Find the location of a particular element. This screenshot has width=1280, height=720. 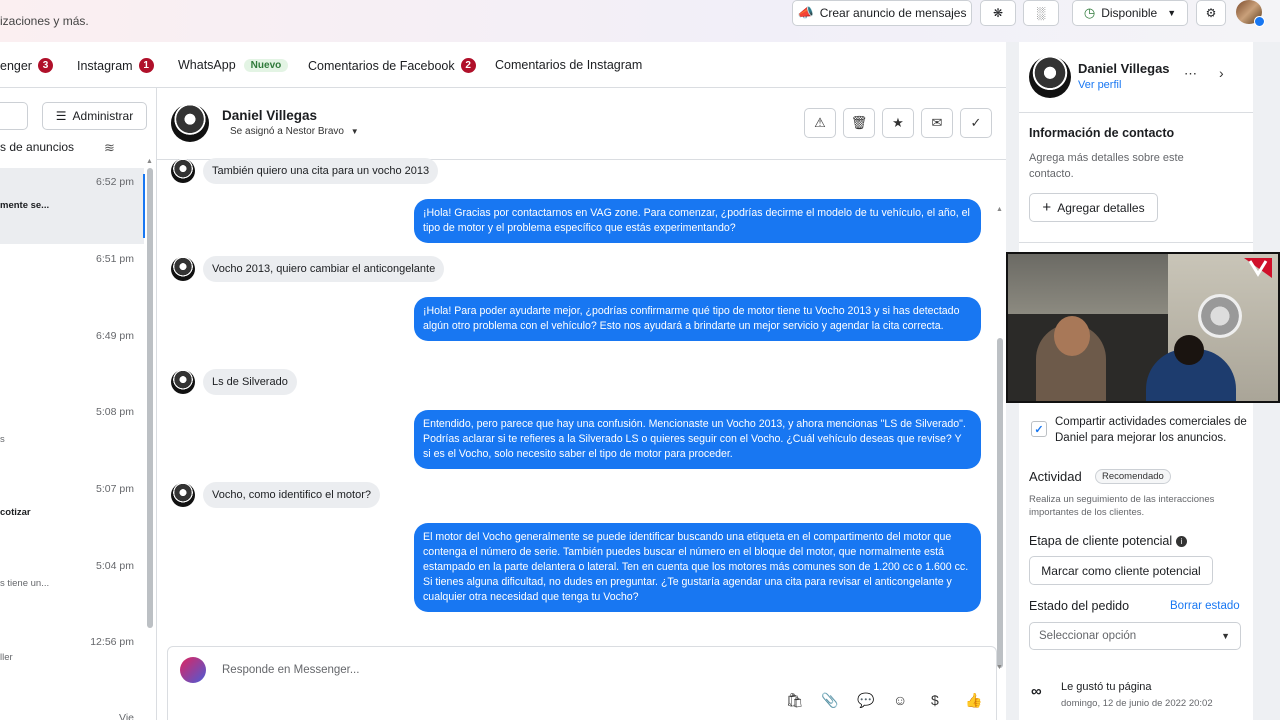

envelope-open-icon: ✉ is located at coordinates (937, 122).